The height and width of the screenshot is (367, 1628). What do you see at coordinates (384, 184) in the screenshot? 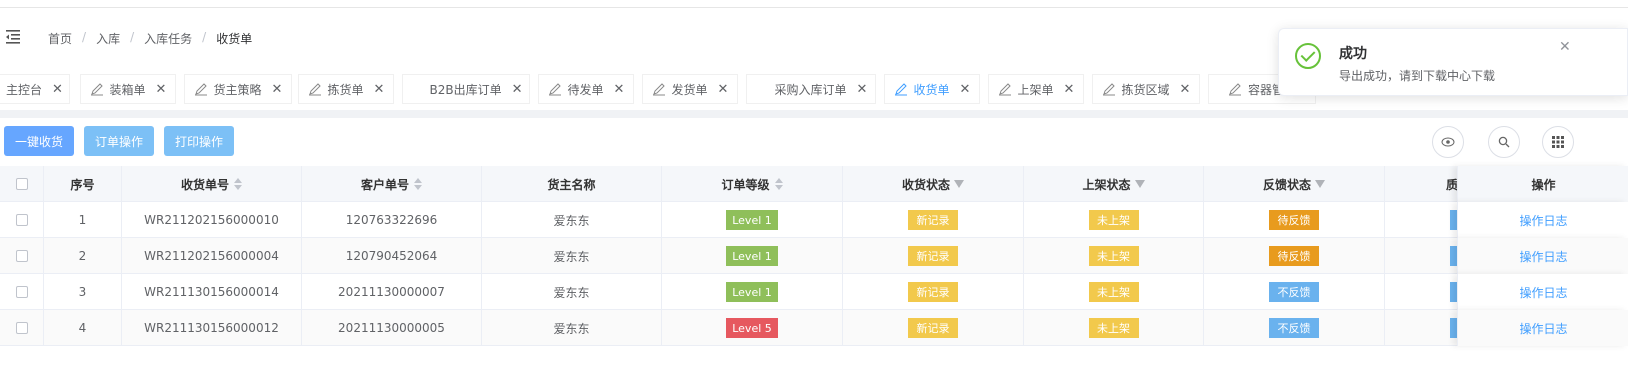
I see `header-label: 客户单号` at bounding box center [384, 184].